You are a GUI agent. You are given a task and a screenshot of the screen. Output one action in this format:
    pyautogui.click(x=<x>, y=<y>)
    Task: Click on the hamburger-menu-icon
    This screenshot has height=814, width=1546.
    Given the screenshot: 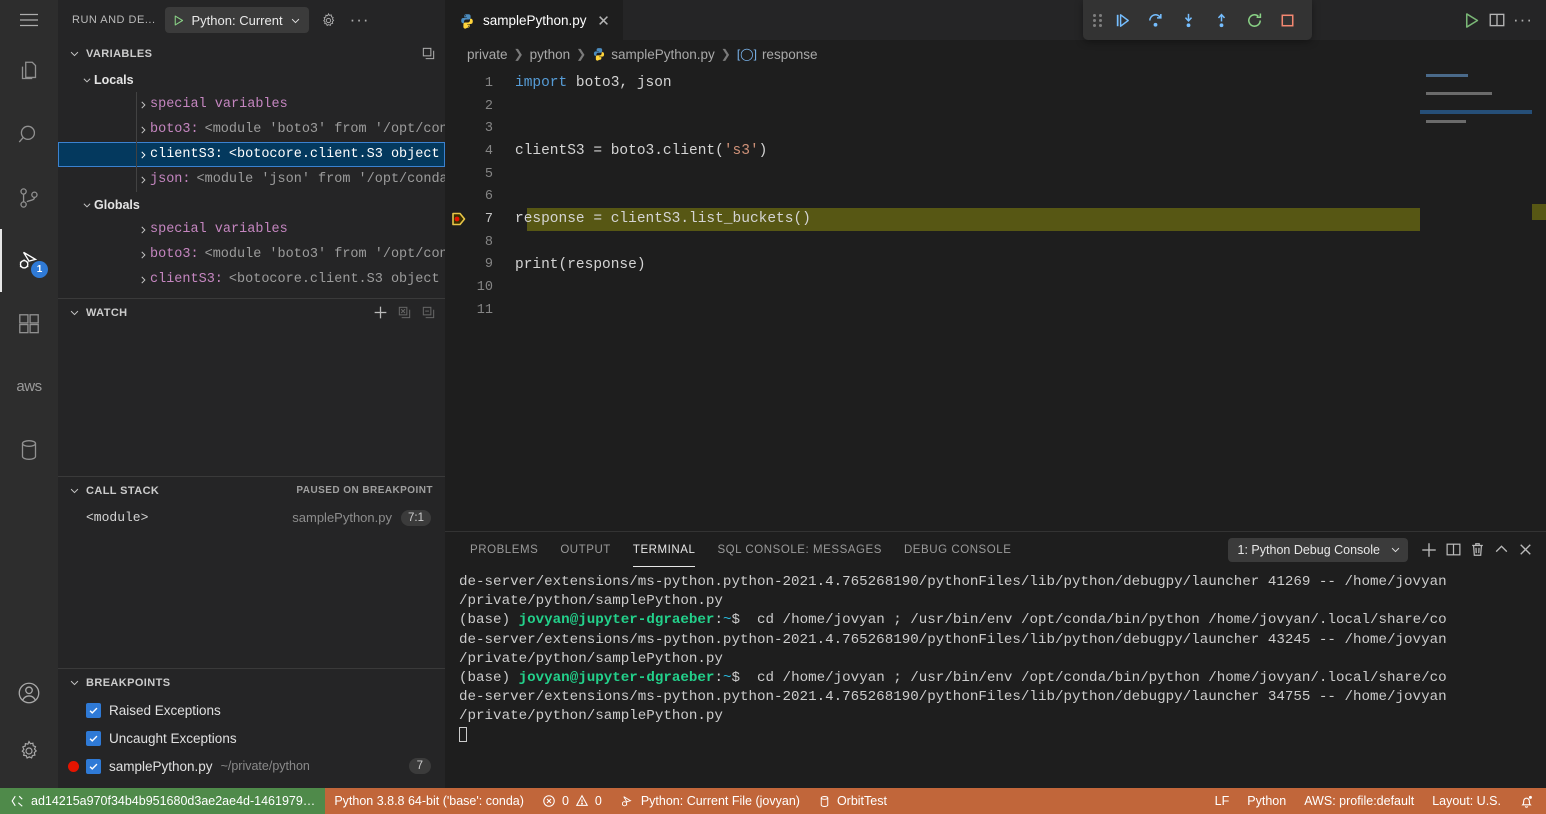 What is the action you would take?
    pyautogui.click(x=29, y=20)
    